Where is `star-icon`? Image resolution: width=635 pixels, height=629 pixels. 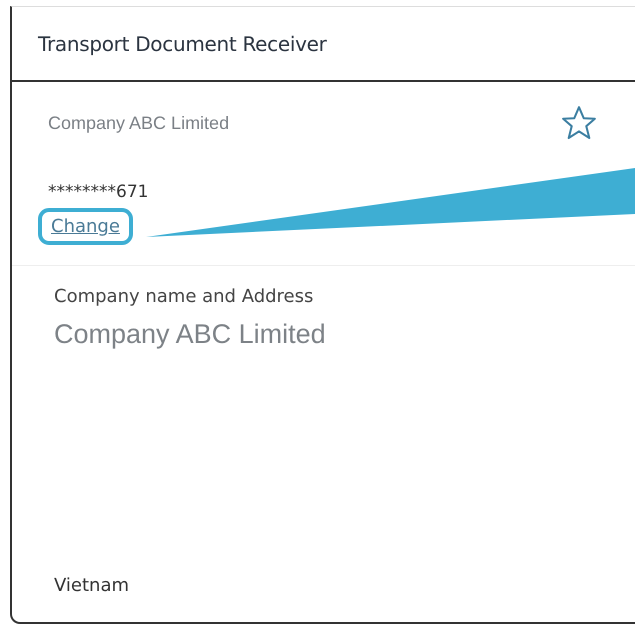
star-icon is located at coordinates (579, 123).